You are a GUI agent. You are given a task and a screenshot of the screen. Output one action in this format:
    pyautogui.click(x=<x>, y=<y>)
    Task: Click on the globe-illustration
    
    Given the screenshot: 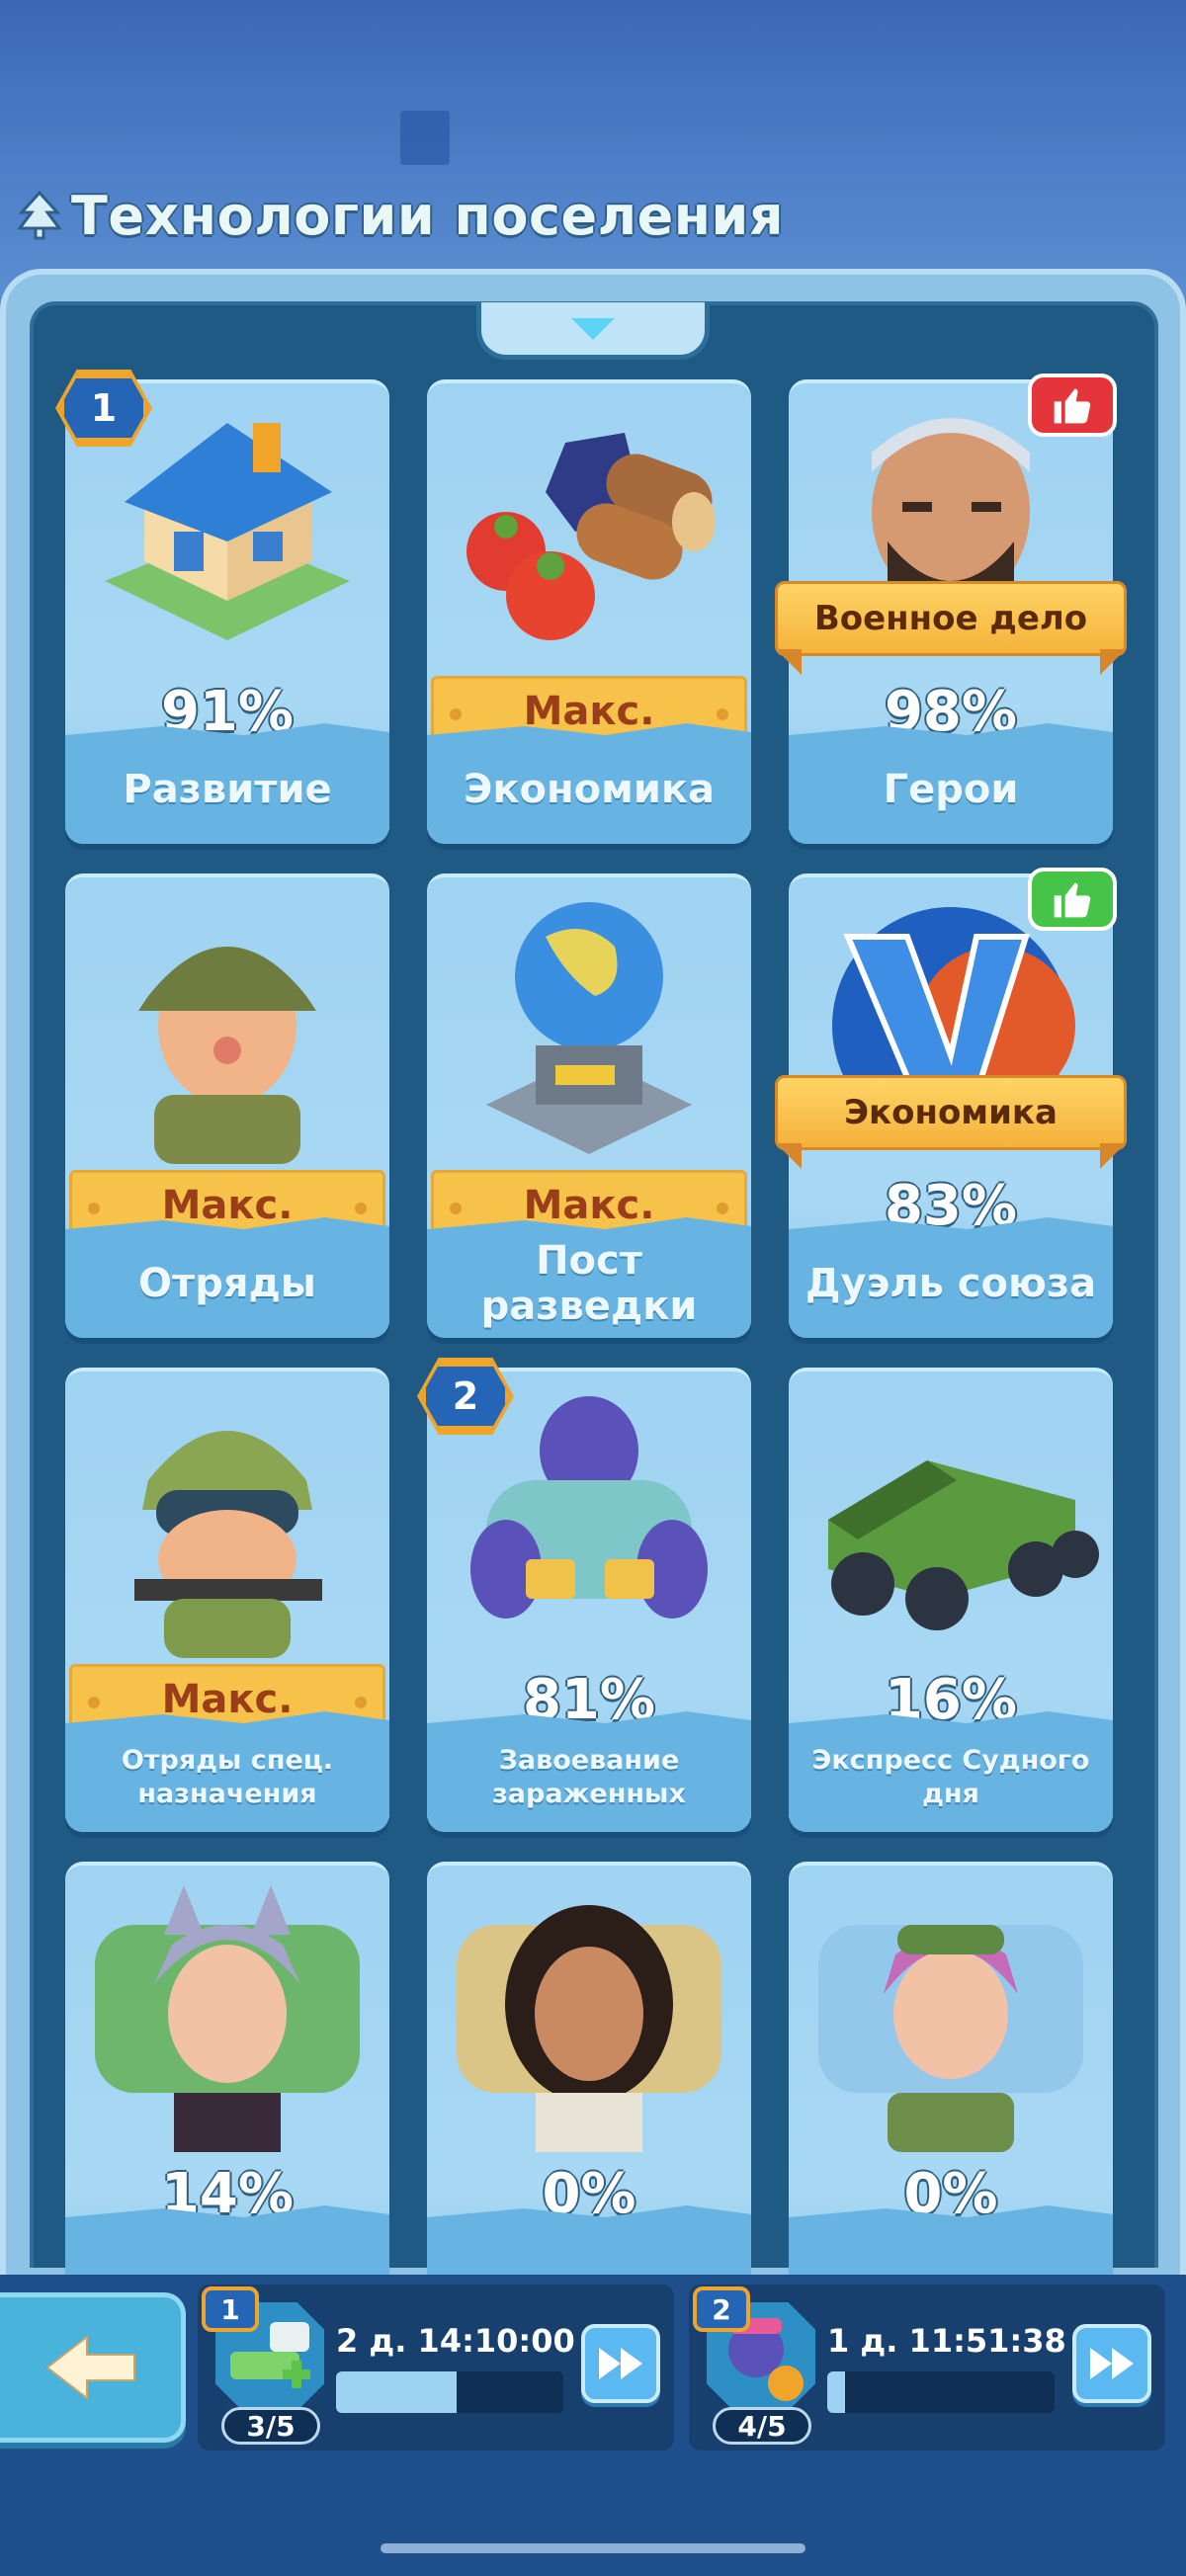 What is the action you would take?
    pyautogui.click(x=589, y=1028)
    